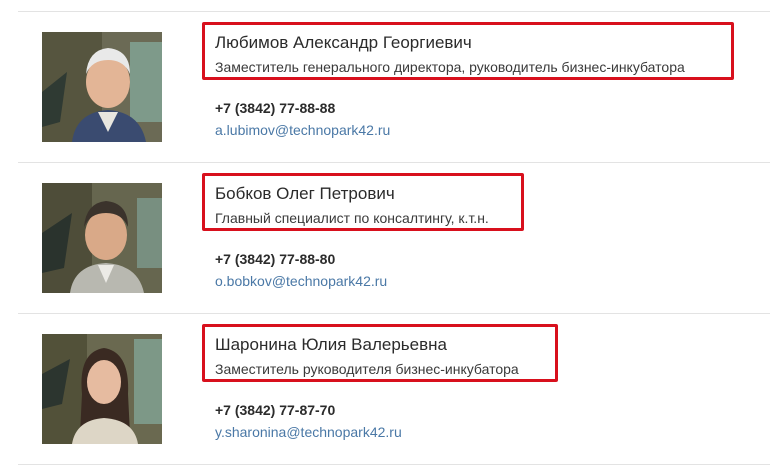 The height and width of the screenshot is (469, 772). I want to click on staff-name: Любимов Александр Георгиевич, so click(343, 42).